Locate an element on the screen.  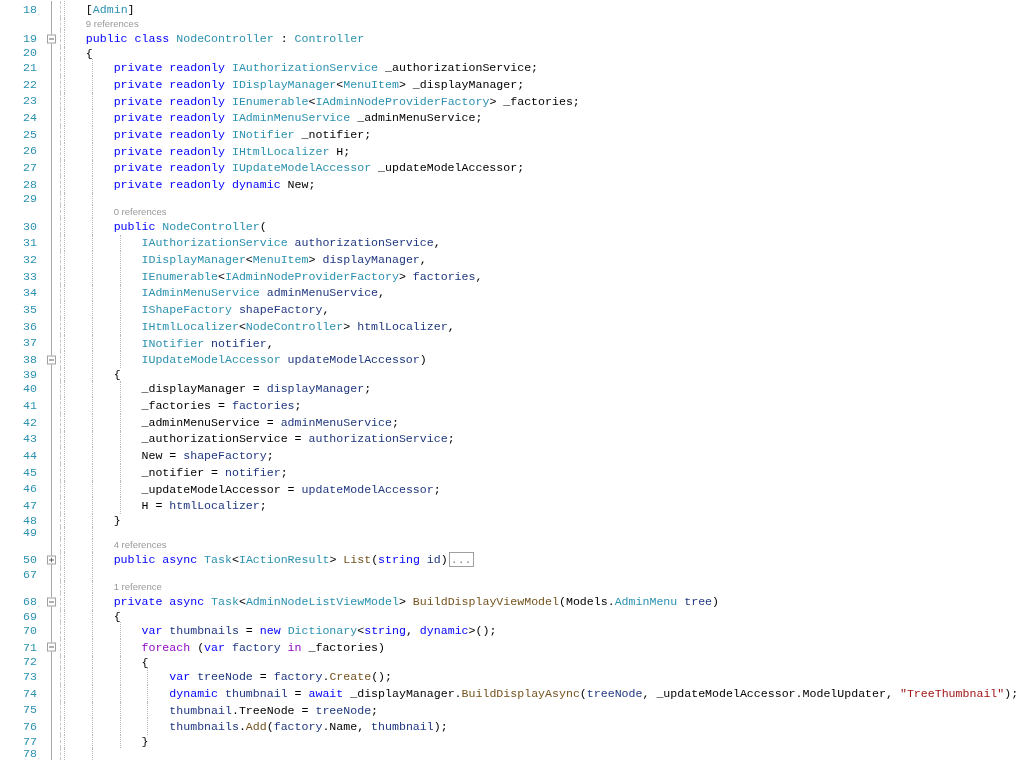
reference-count-link: 0 references is located at coordinates (140, 211).